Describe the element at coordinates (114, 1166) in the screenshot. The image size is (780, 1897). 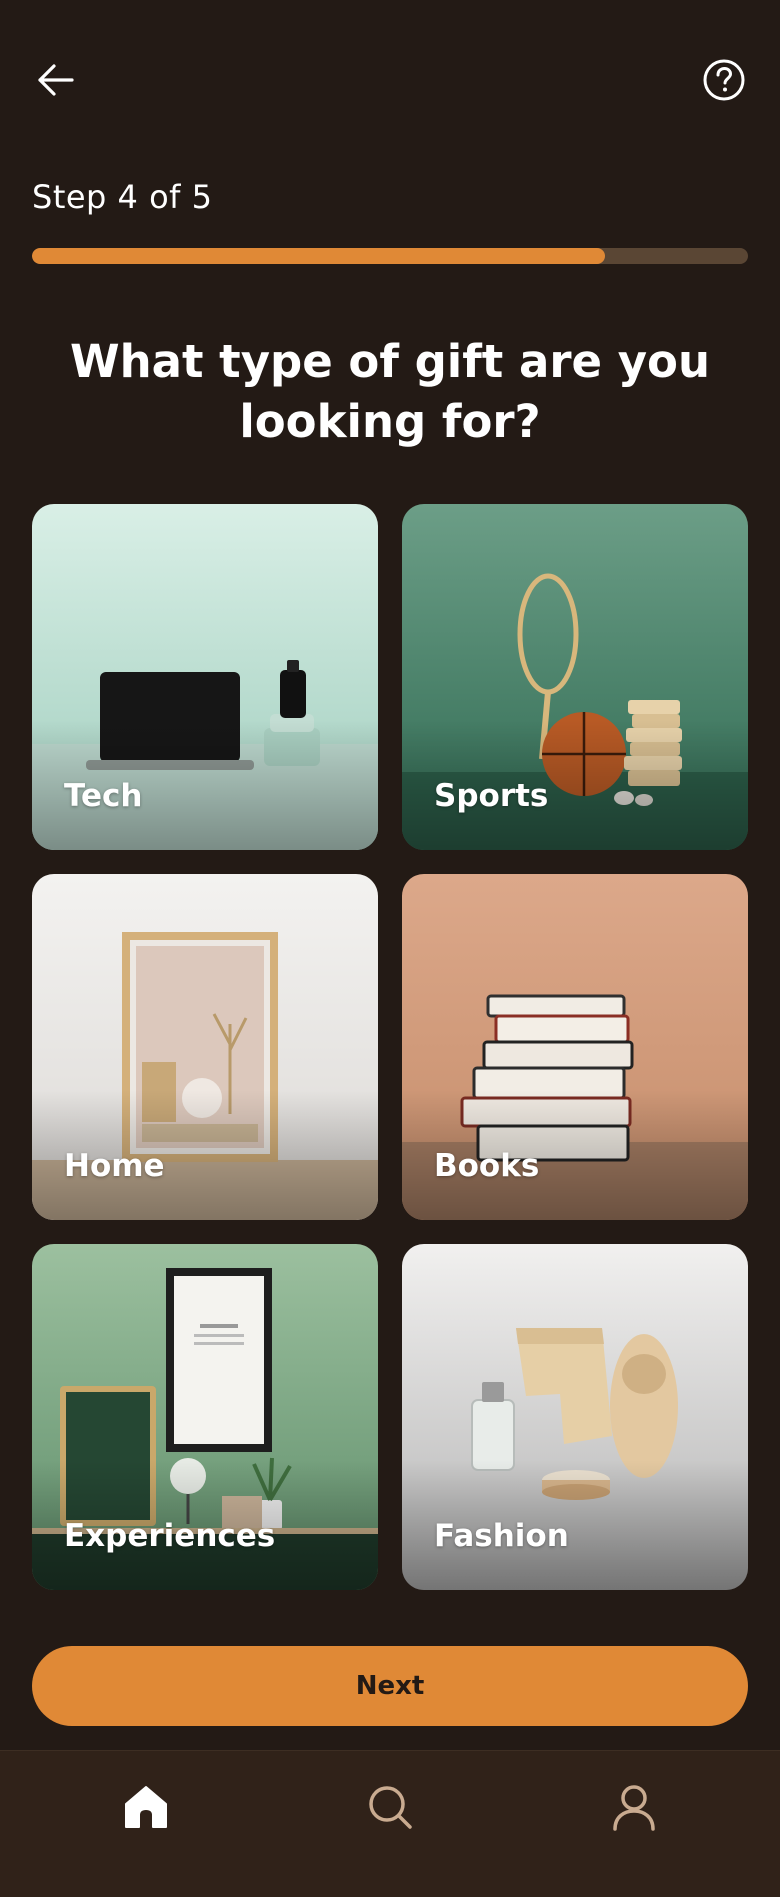
I see `category-label: Home` at that location.